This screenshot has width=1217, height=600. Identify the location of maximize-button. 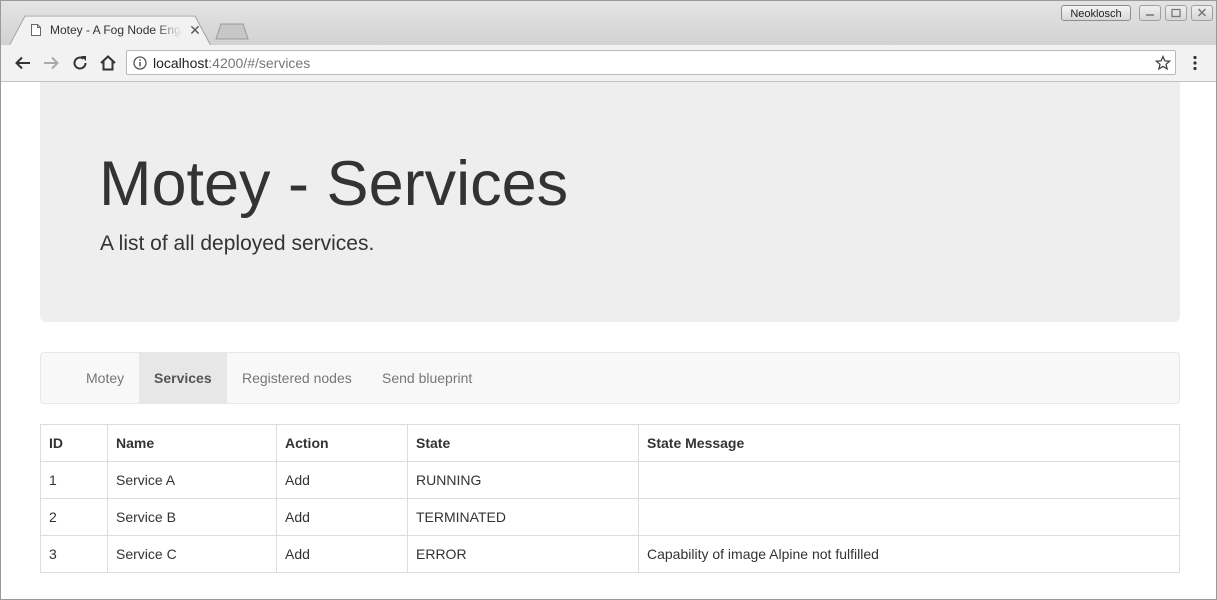
(1176, 13).